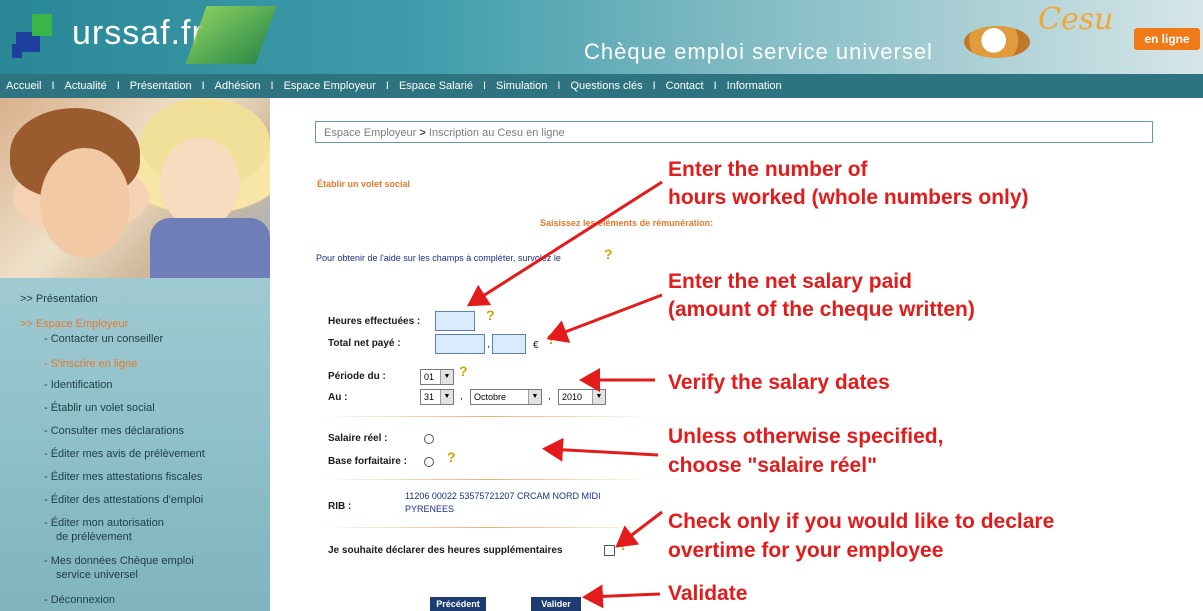  Describe the element at coordinates (708, 593) in the screenshot. I see `annotation-validate: Validate` at that location.